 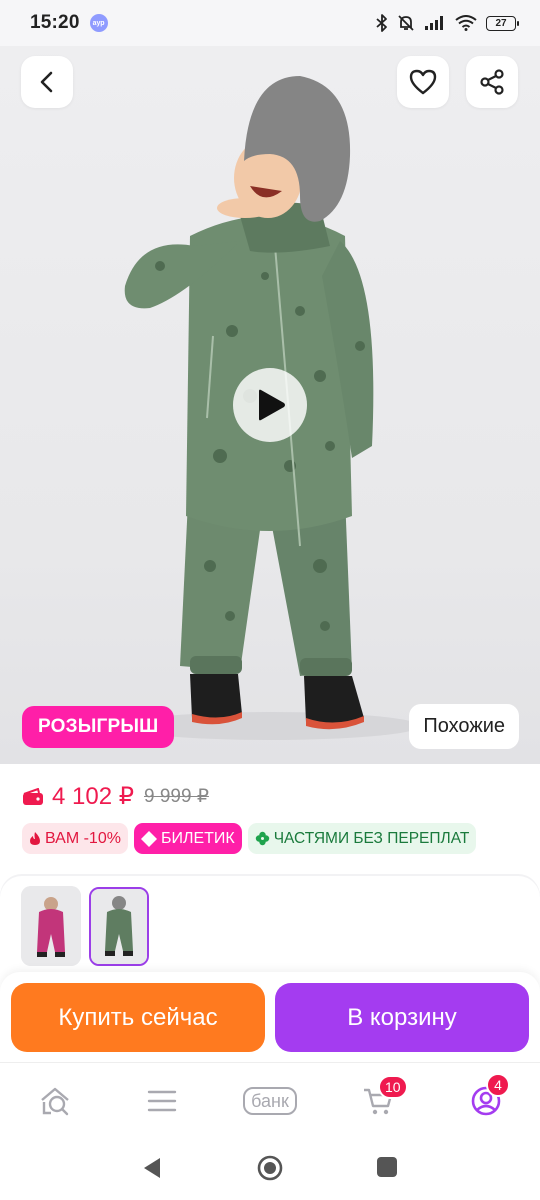 I want to click on play-video-button, so click(x=270, y=405).